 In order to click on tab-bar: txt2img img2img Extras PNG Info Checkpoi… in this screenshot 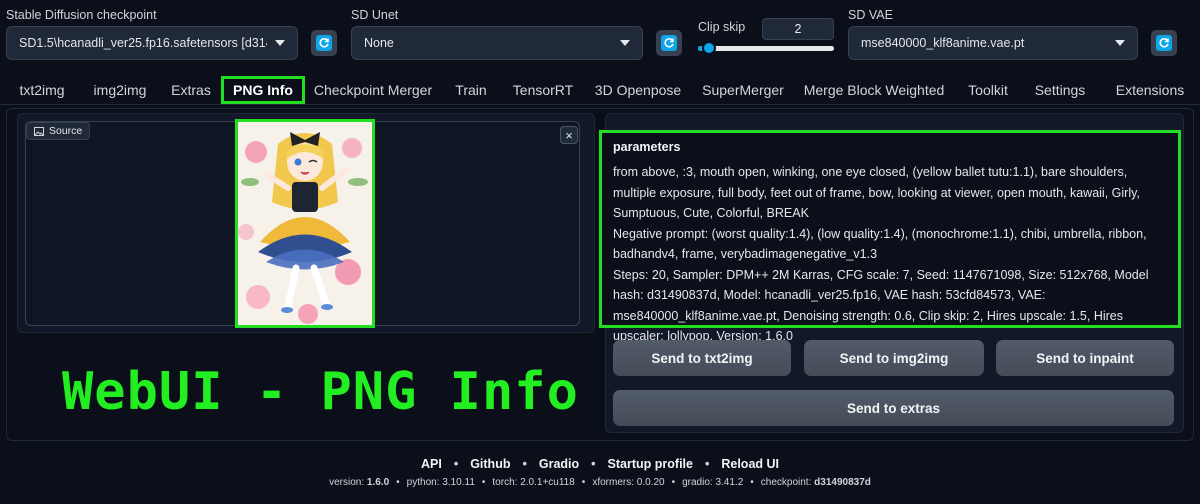, I will do `click(600, 90)`.